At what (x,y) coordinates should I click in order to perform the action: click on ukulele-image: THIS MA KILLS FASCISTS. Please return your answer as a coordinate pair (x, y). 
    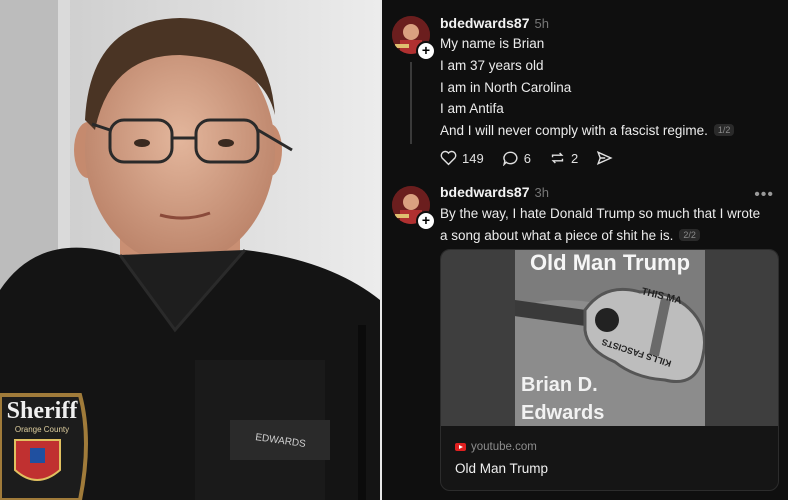
    Looking at the image, I should click on (610, 338).